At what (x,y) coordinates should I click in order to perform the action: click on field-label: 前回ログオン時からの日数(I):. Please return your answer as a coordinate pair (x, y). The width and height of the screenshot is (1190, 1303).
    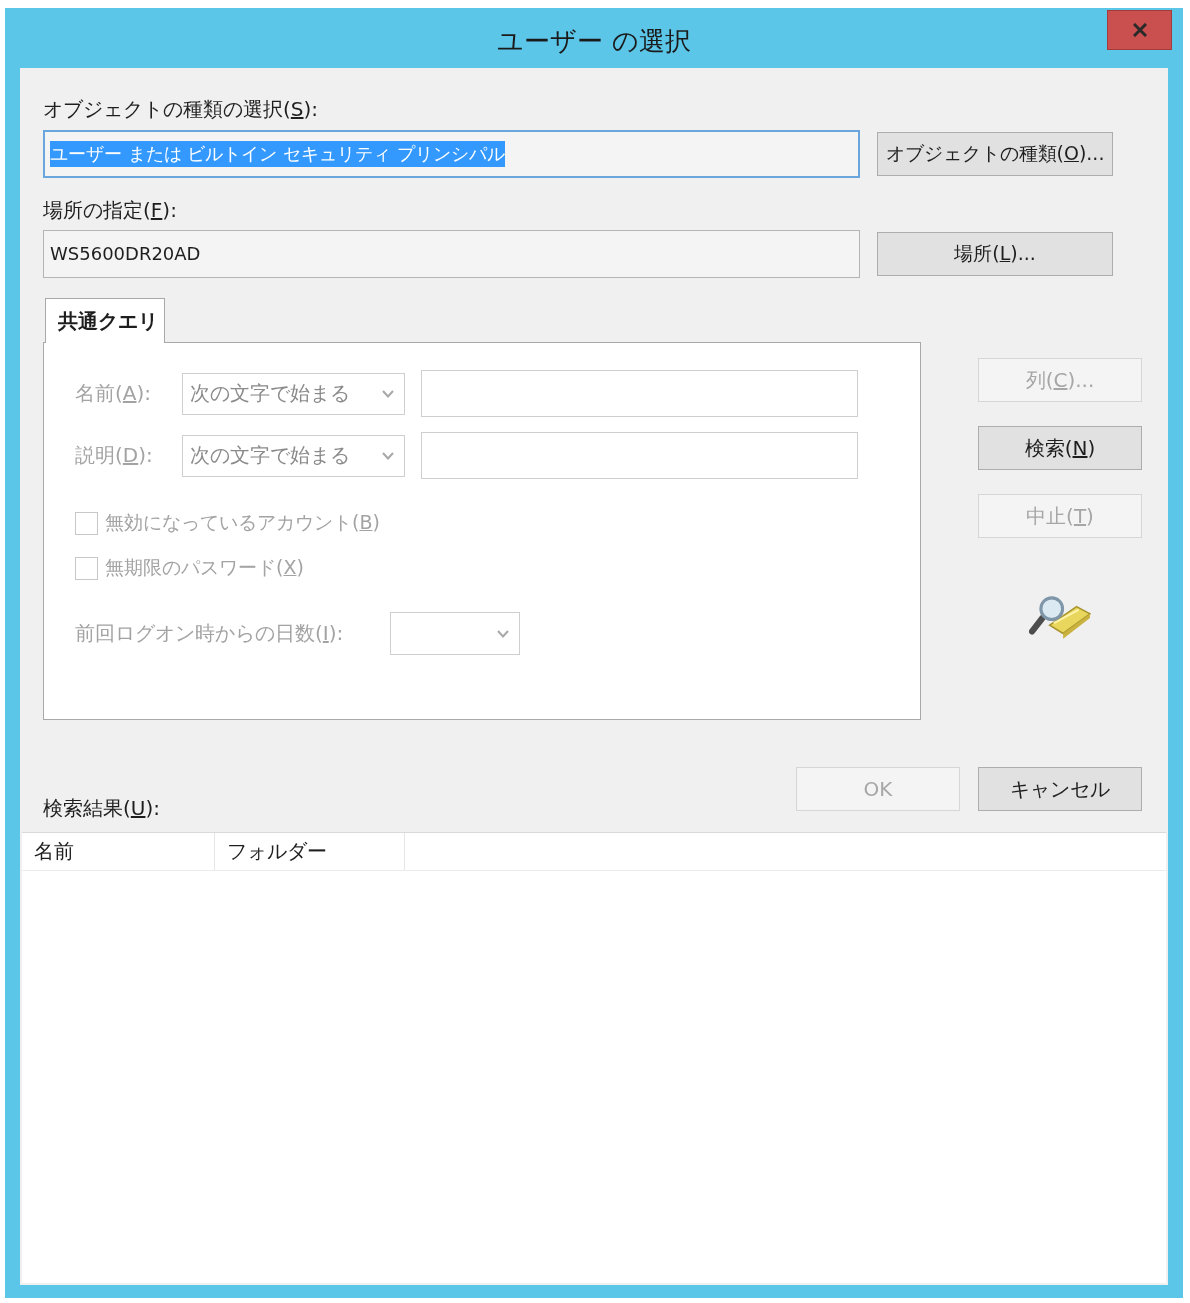
    Looking at the image, I should click on (209, 633).